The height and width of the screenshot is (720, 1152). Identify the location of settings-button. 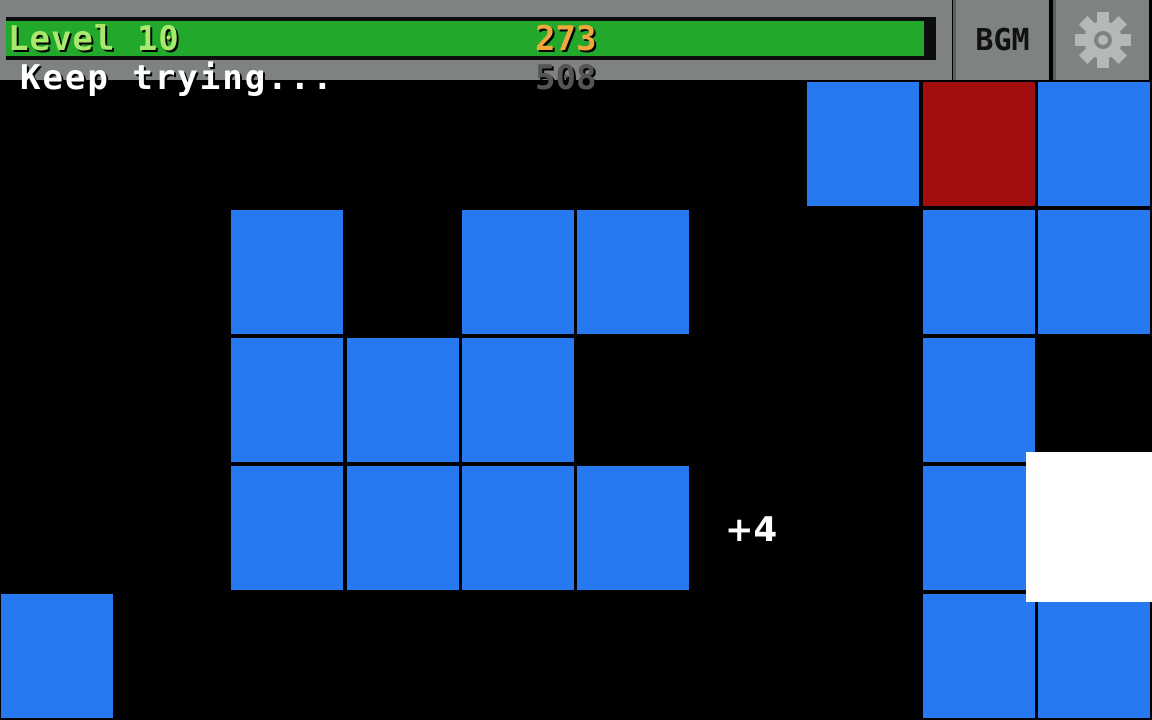
(1101, 40).